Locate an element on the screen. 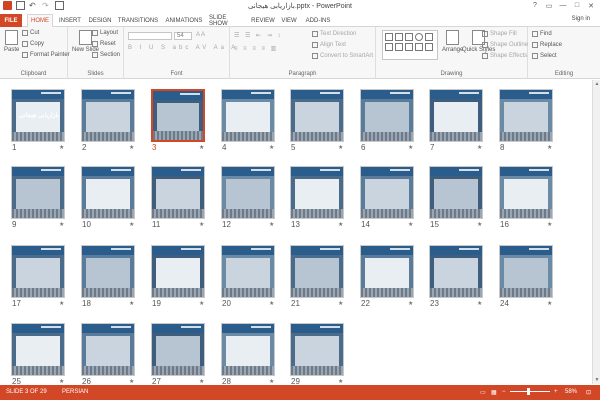 This screenshot has height=400, width=600. arrange-button: Arrange is located at coordinates (452, 41).